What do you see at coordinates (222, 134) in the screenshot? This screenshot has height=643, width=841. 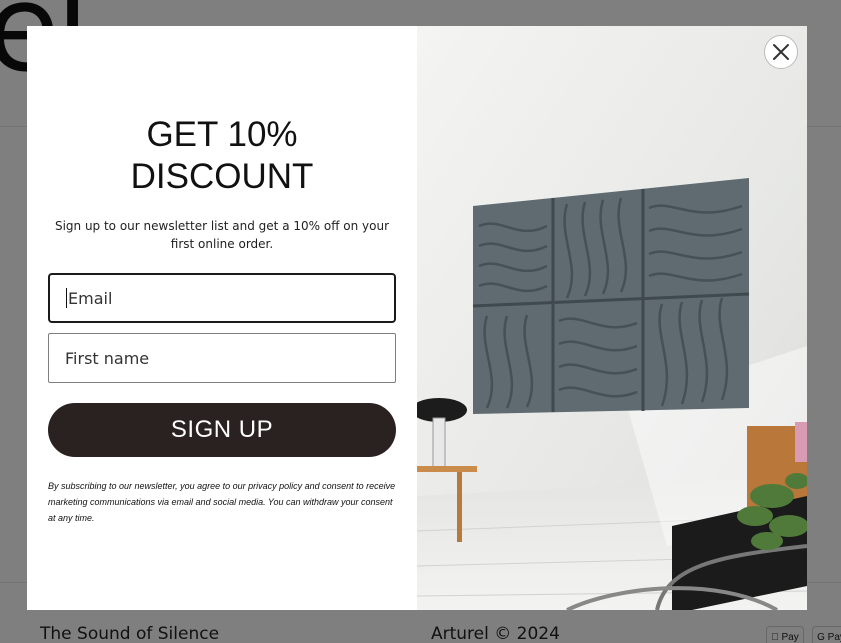 I see `headline-line-1: GET 10%` at bounding box center [222, 134].